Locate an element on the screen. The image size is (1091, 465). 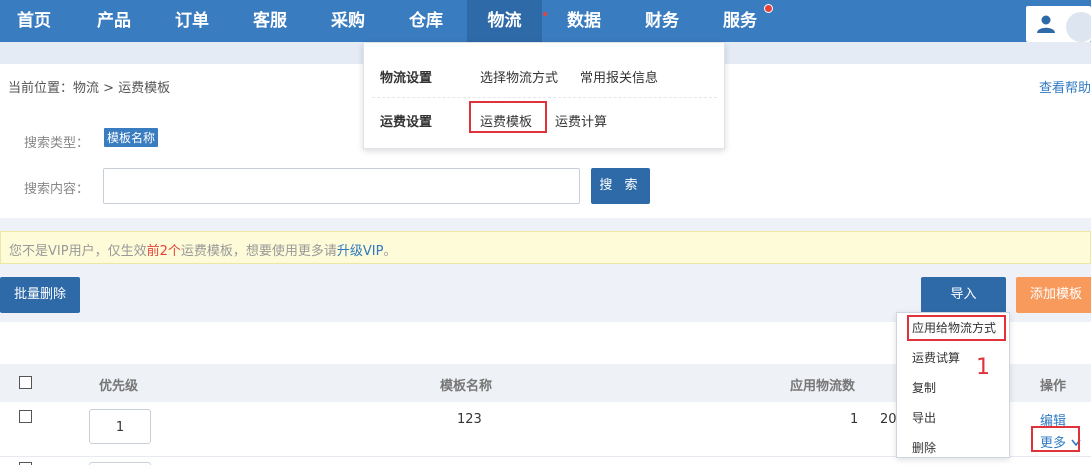
vip-notice-text: 您不是VIP用户，仅生效前2个运费模板，想要使用更多请升级VIP。 is located at coordinates (202, 249).